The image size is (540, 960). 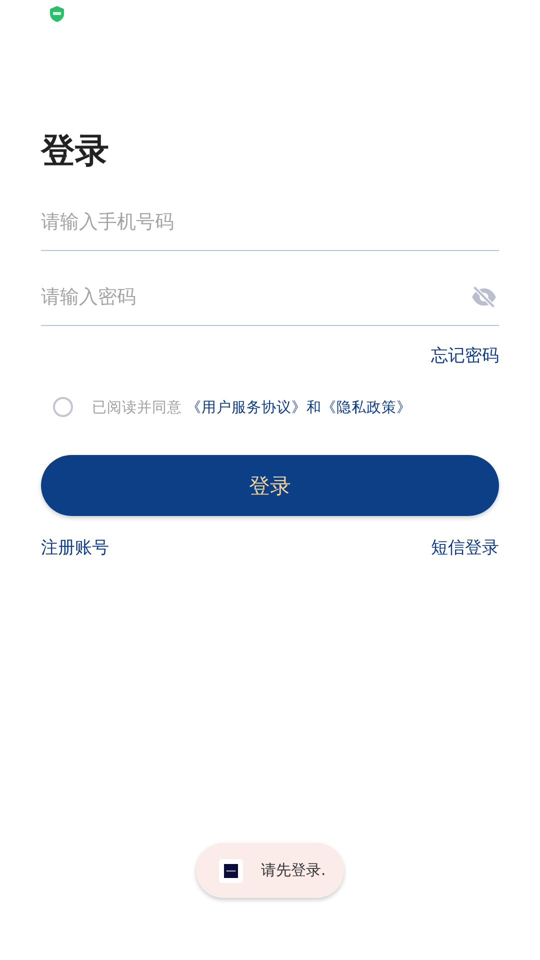 What do you see at coordinates (75, 547) in the screenshot?
I see `text-link: 注册账号` at bounding box center [75, 547].